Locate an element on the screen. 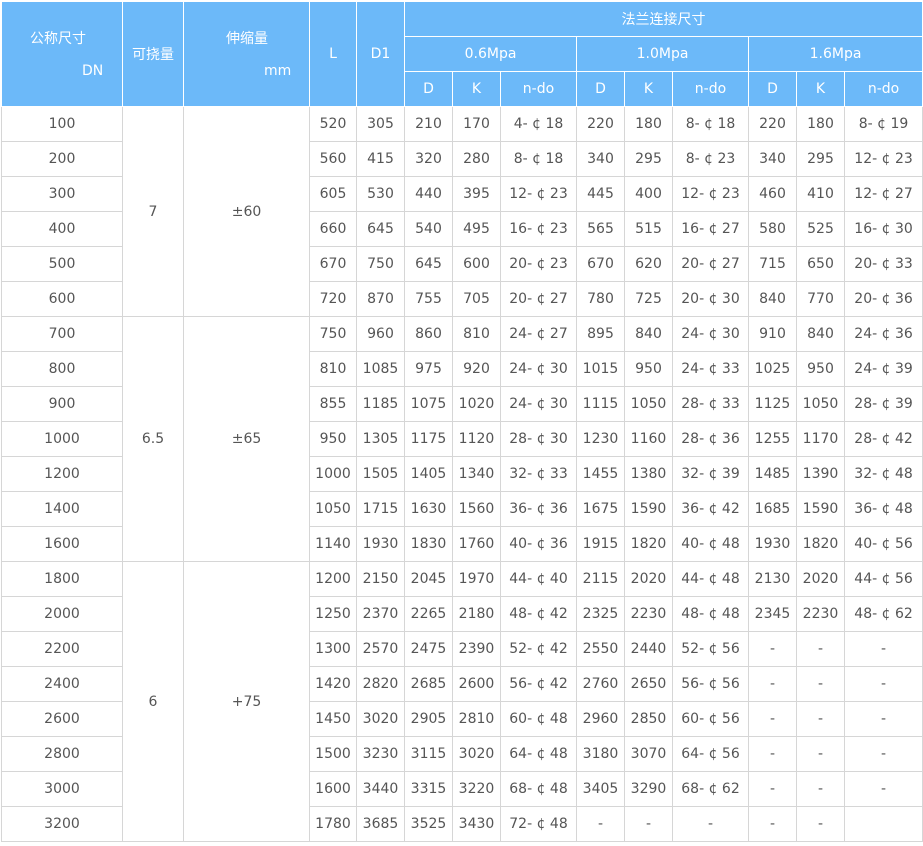 The width and height of the screenshot is (923, 846). cell-d-10: 1115 is located at coordinates (600, 404).